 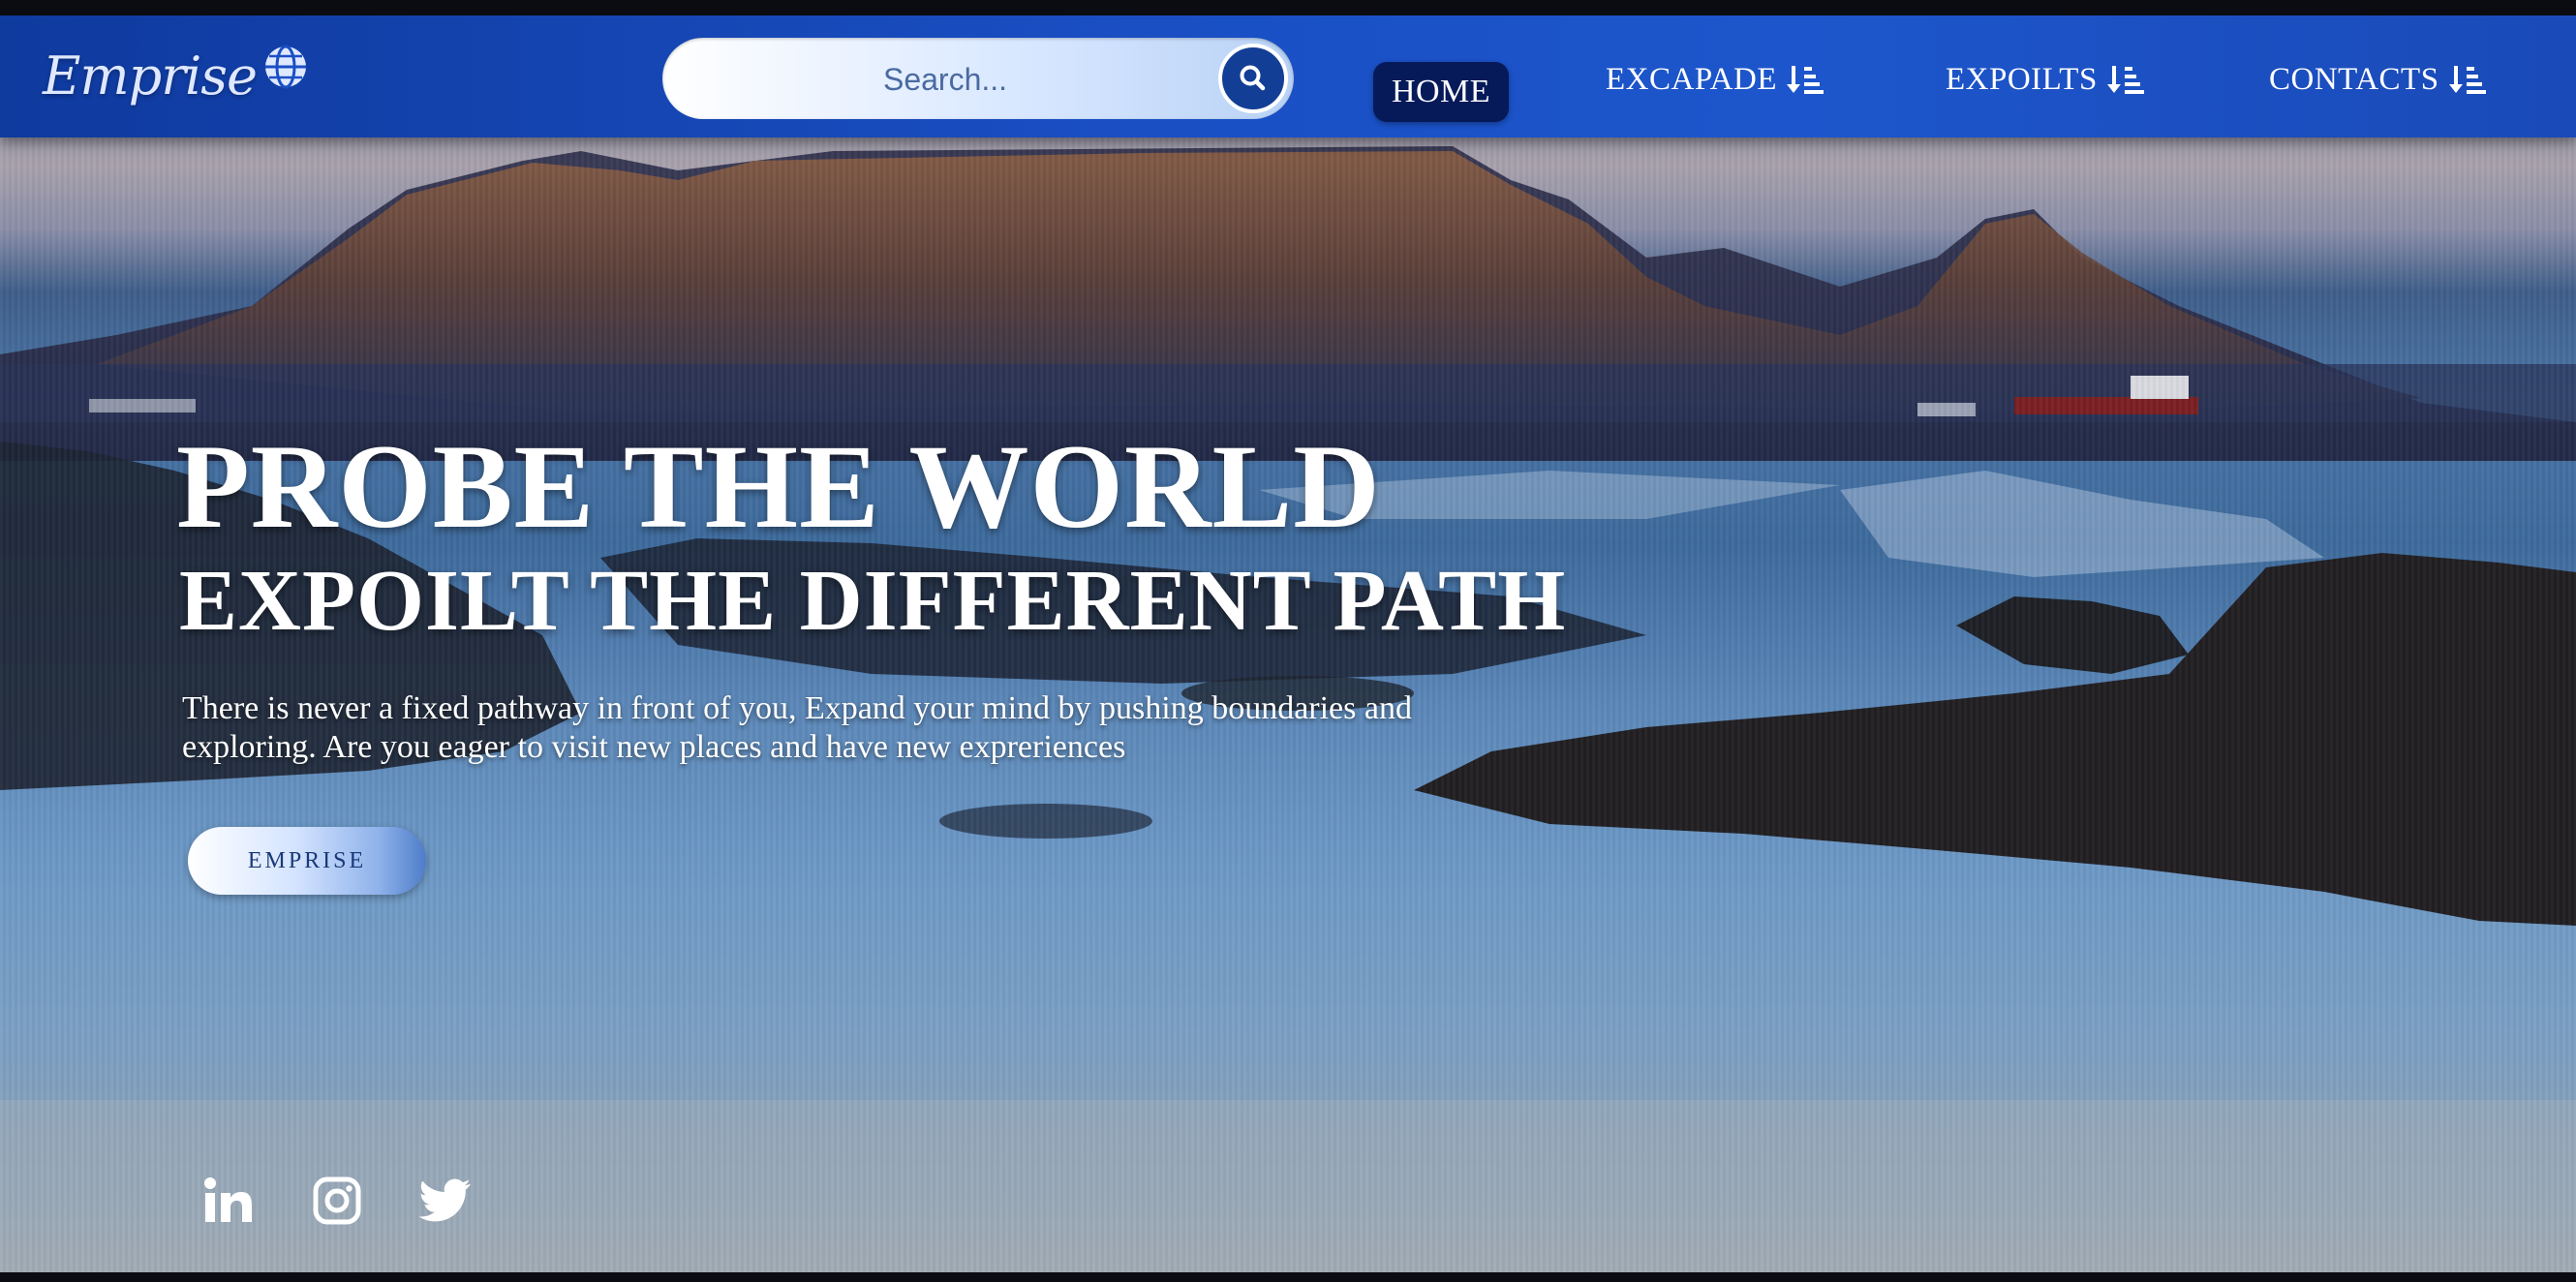 I want to click on emprise-button: EMPRISE, so click(x=307, y=861).